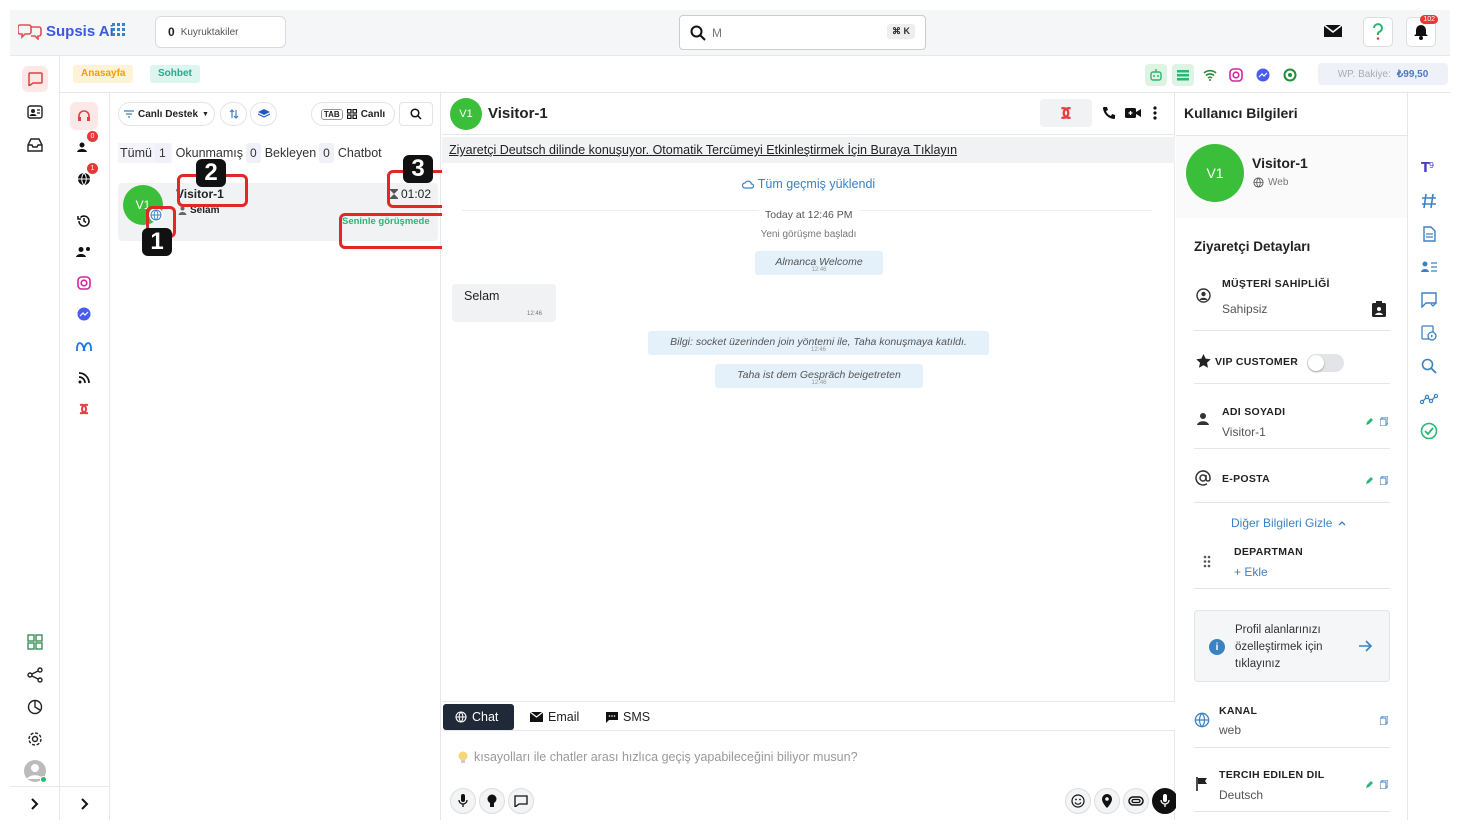  Describe the element at coordinates (84, 283) in the screenshot. I see `filter-instagram` at that location.